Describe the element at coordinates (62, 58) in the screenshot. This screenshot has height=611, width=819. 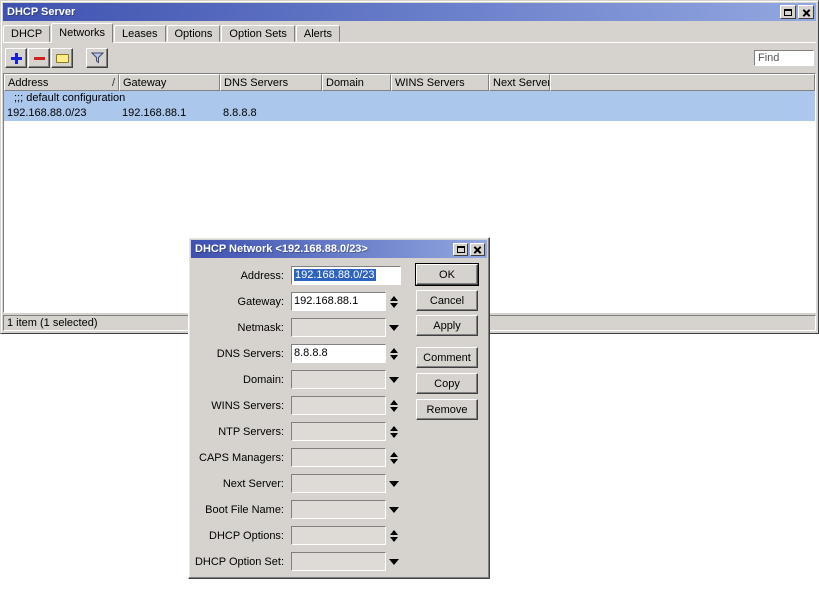
I see `comment-button` at that location.